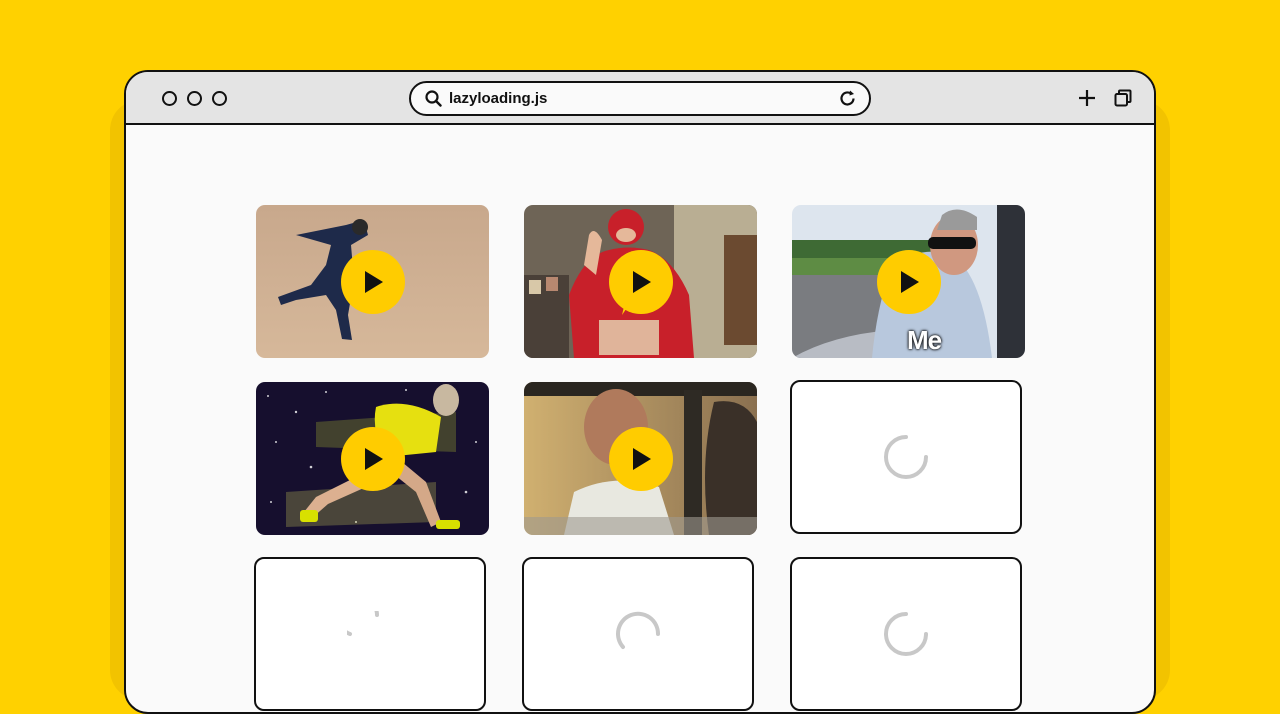 Image resolution: width=1280 pixels, height=714 pixels. I want to click on search-icon, so click(433, 101).